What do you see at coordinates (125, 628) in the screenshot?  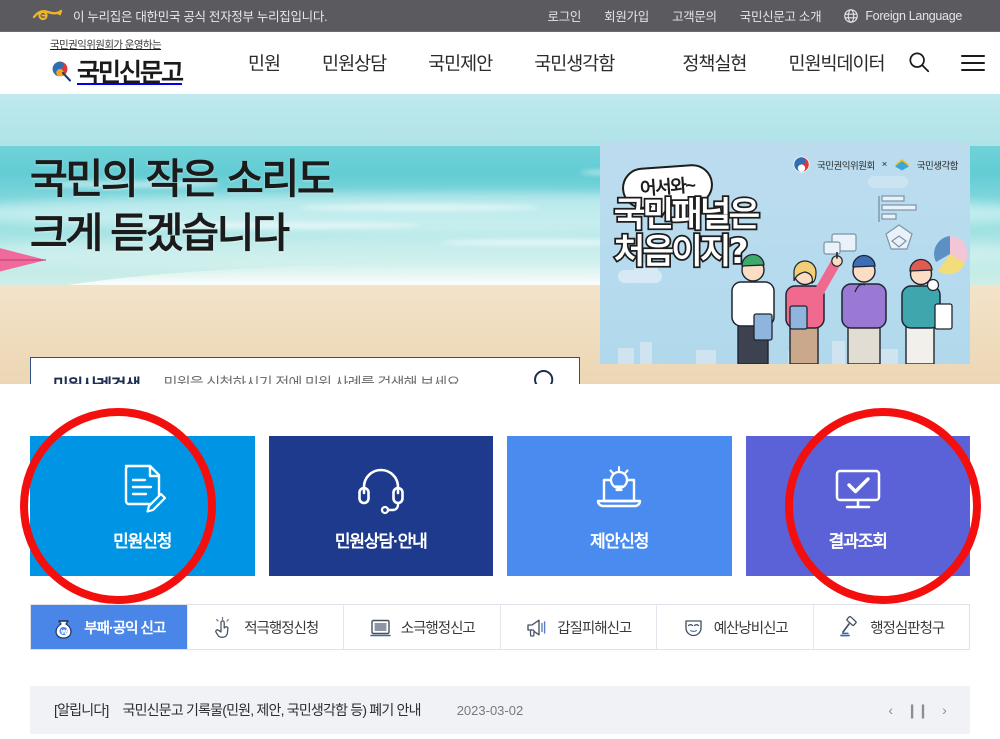 I see `quick-tab-label: 부패·공익 신고` at bounding box center [125, 628].